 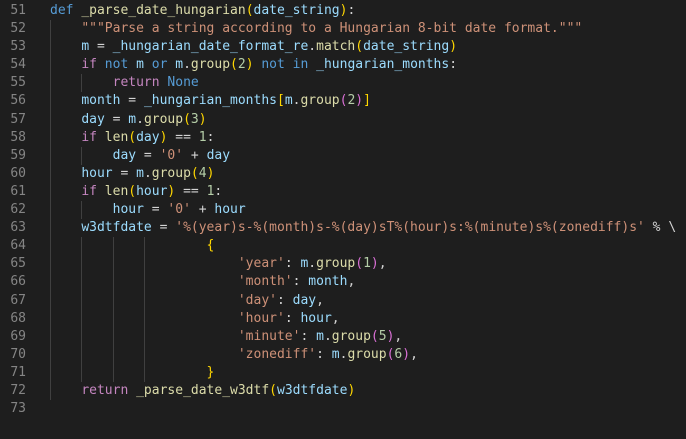 What do you see at coordinates (202, 11) in the screenshot?
I see `code-text: def _parse_date_hungarian(date_string):` at bounding box center [202, 11].